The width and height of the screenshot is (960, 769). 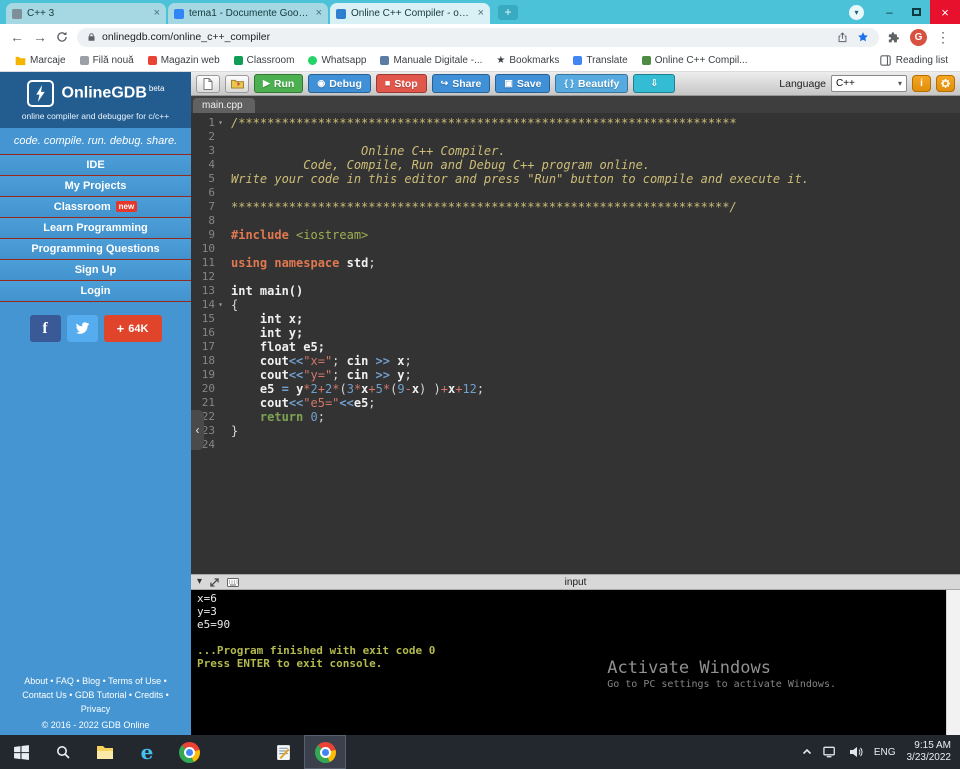 What do you see at coordinates (95, 248) in the screenshot?
I see `sidebar-item-programming-questions: Programming Questions` at bounding box center [95, 248].